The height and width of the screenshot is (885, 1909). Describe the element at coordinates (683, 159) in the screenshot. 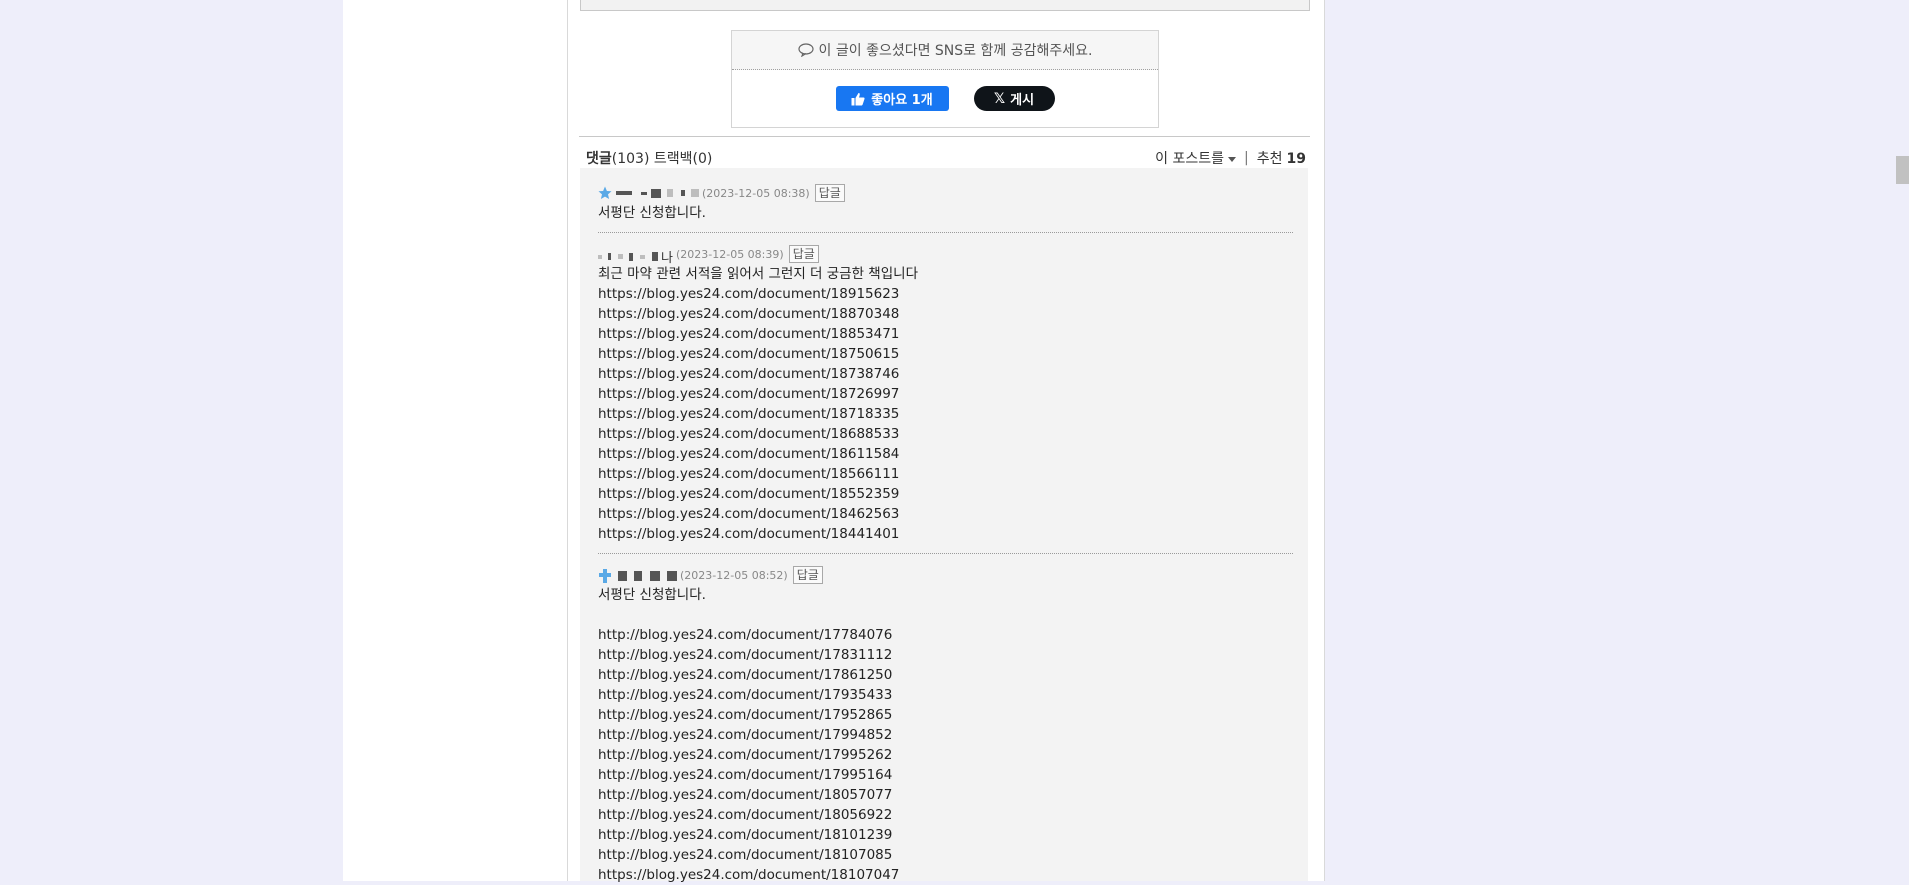

I see `trackback-tab: 트랙백(0)` at that location.